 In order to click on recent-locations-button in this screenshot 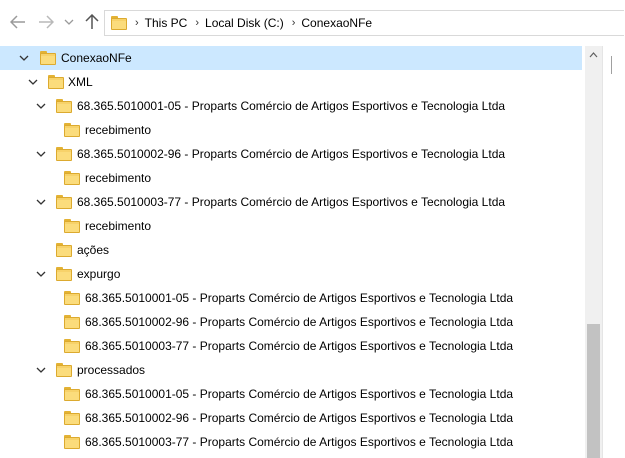, I will do `click(69, 22)`.